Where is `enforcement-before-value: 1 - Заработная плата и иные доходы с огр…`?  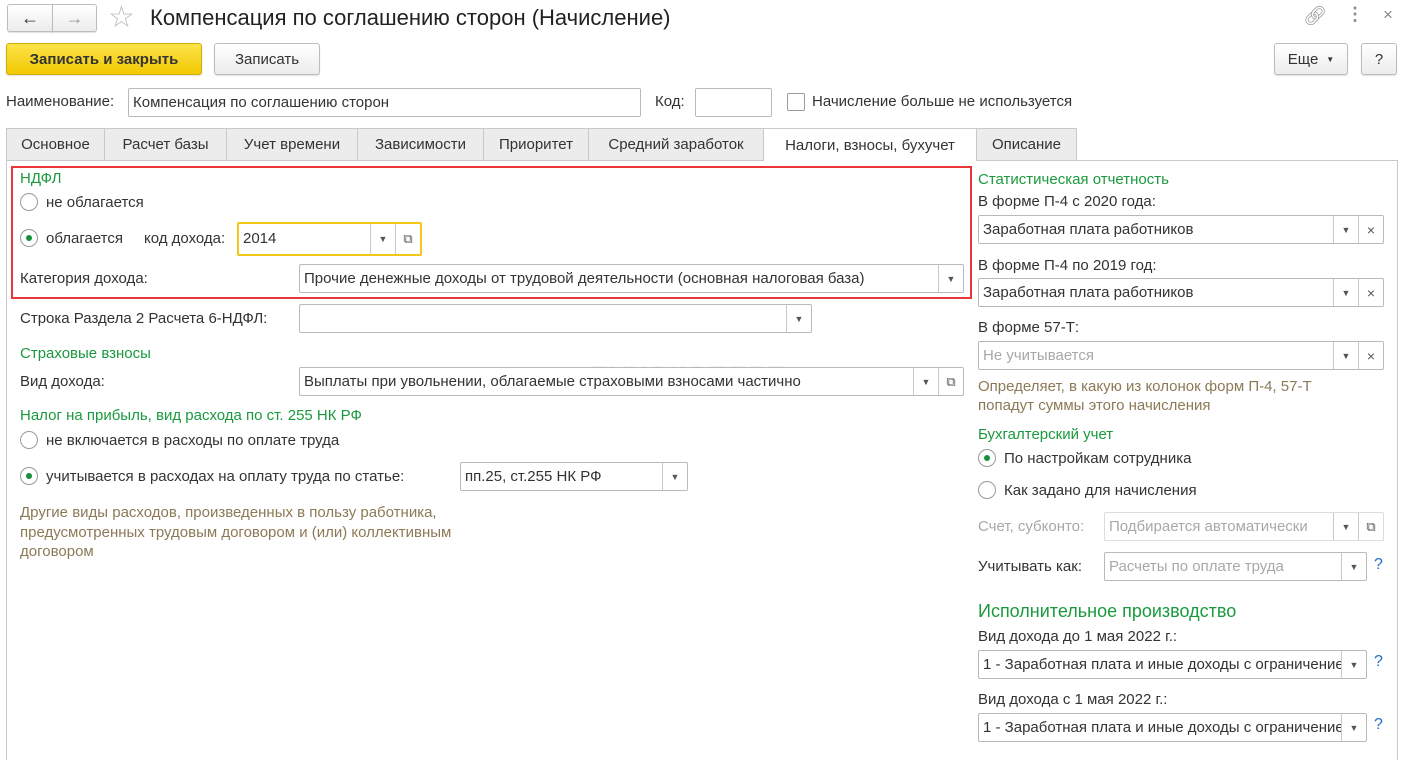 enforcement-before-value: 1 - Заработная плата и иные доходы с огр… is located at coordinates (1162, 664).